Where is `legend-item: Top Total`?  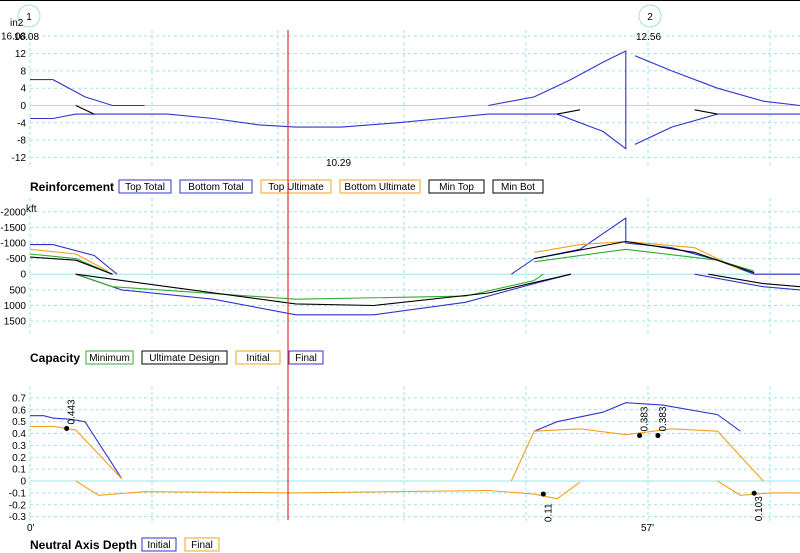
legend-item: Top Total is located at coordinates (145, 186).